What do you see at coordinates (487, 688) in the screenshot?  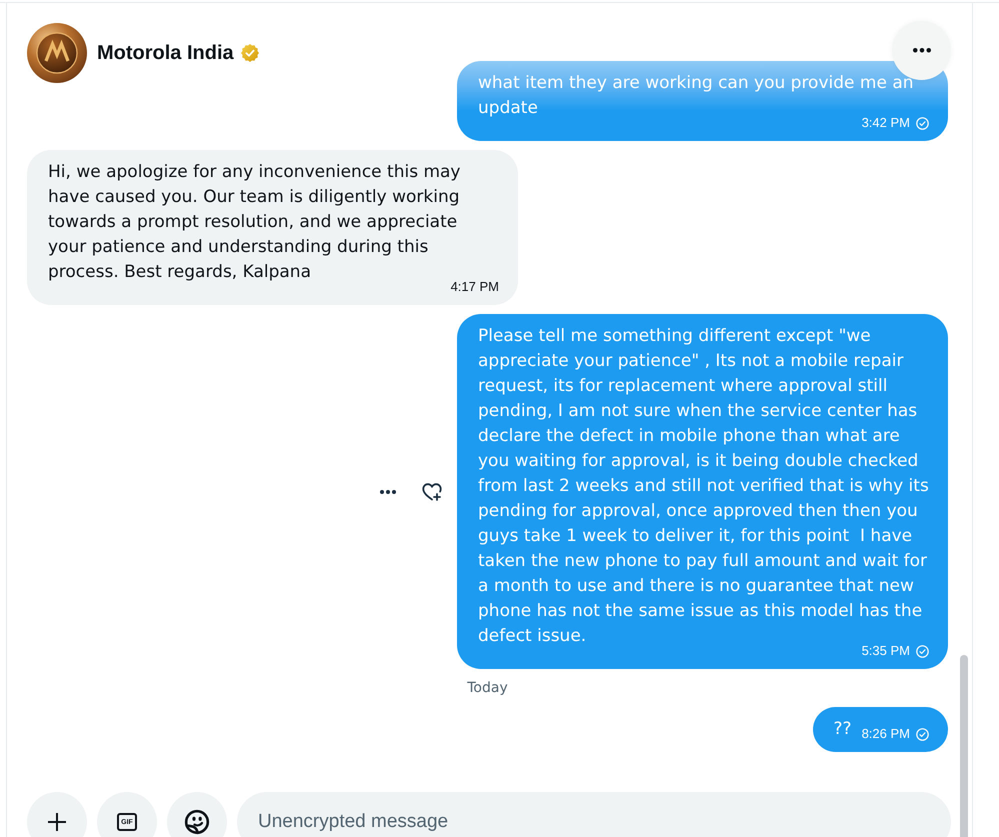 I see `date-divider-label: Today` at bounding box center [487, 688].